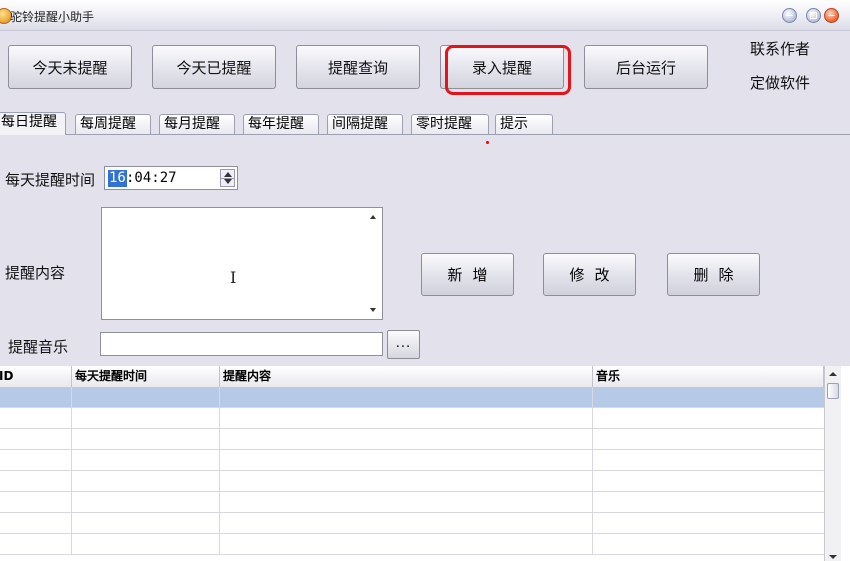 The image size is (850, 561). I want to click on background-run-button: 后台运行, so click(646, 67).